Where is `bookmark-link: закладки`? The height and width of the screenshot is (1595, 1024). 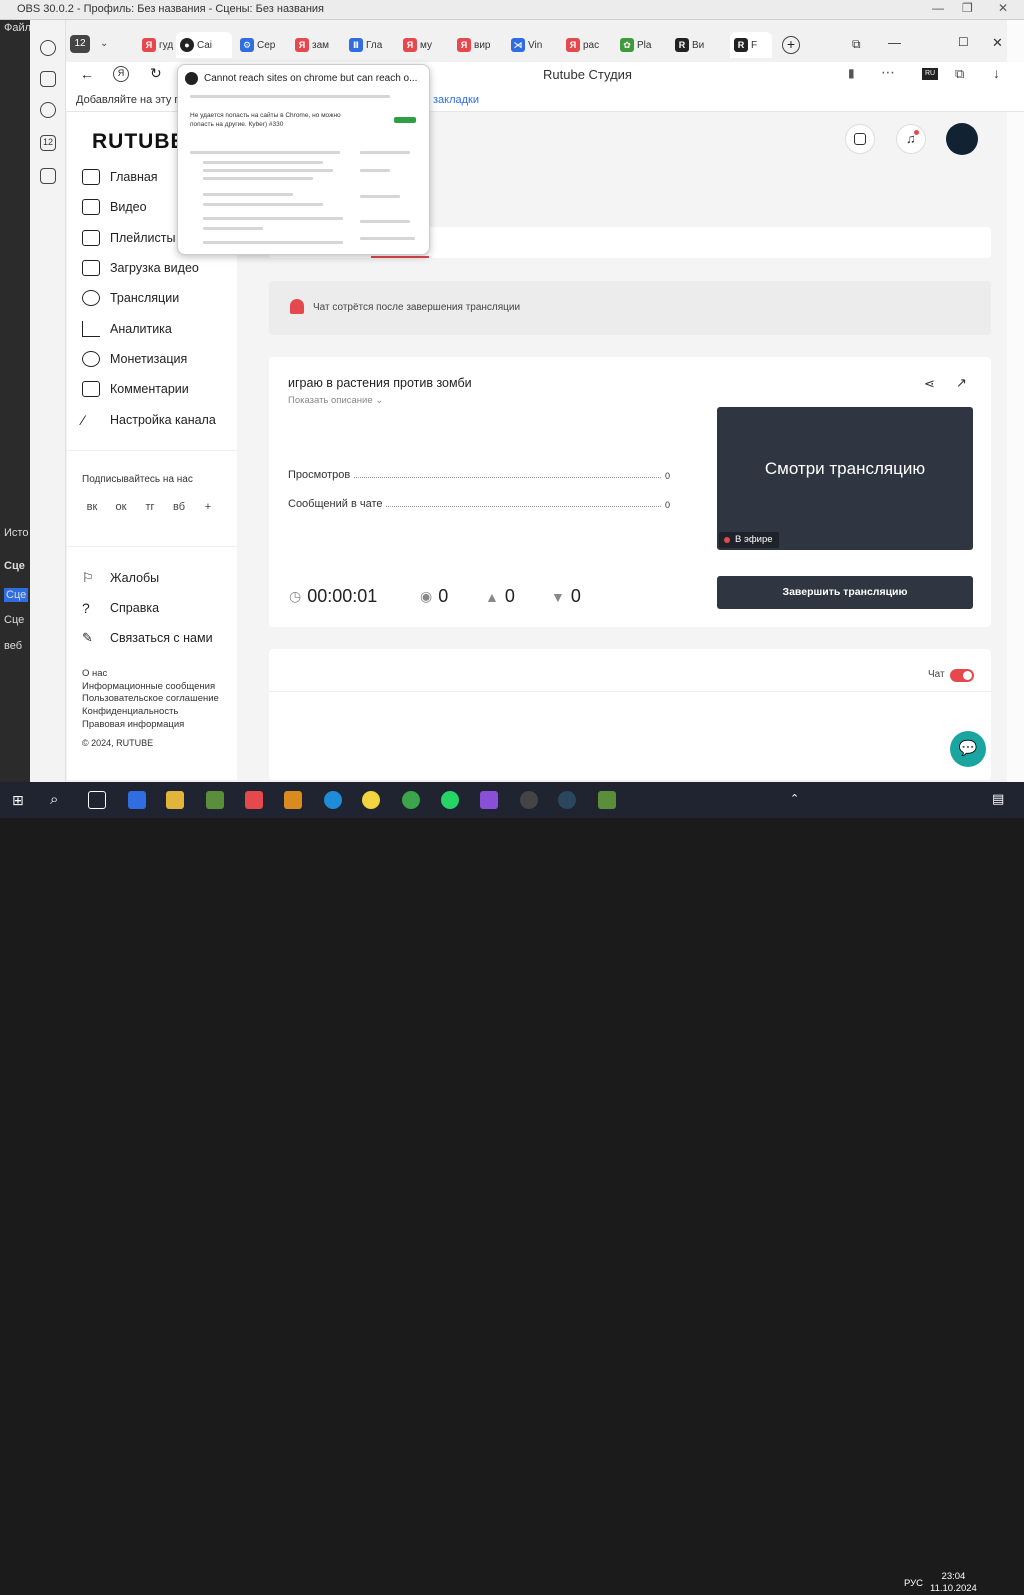
bookmark-link: закладки is located at coordinates (456, 100).